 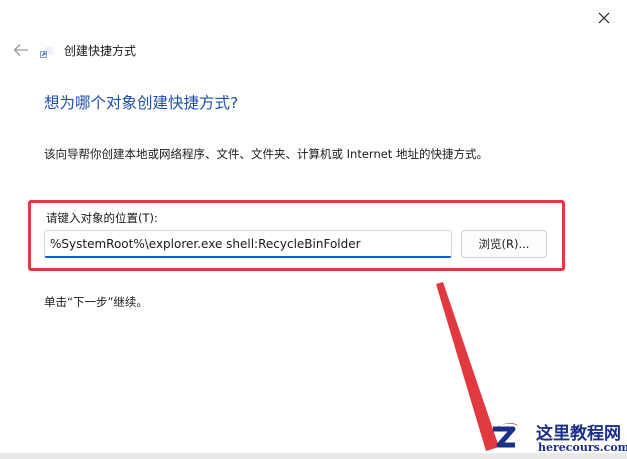 What do you see at coordinates (46, 52) in the screenshot?
I see `shortcut-icon` at bounding box center [46, 52].